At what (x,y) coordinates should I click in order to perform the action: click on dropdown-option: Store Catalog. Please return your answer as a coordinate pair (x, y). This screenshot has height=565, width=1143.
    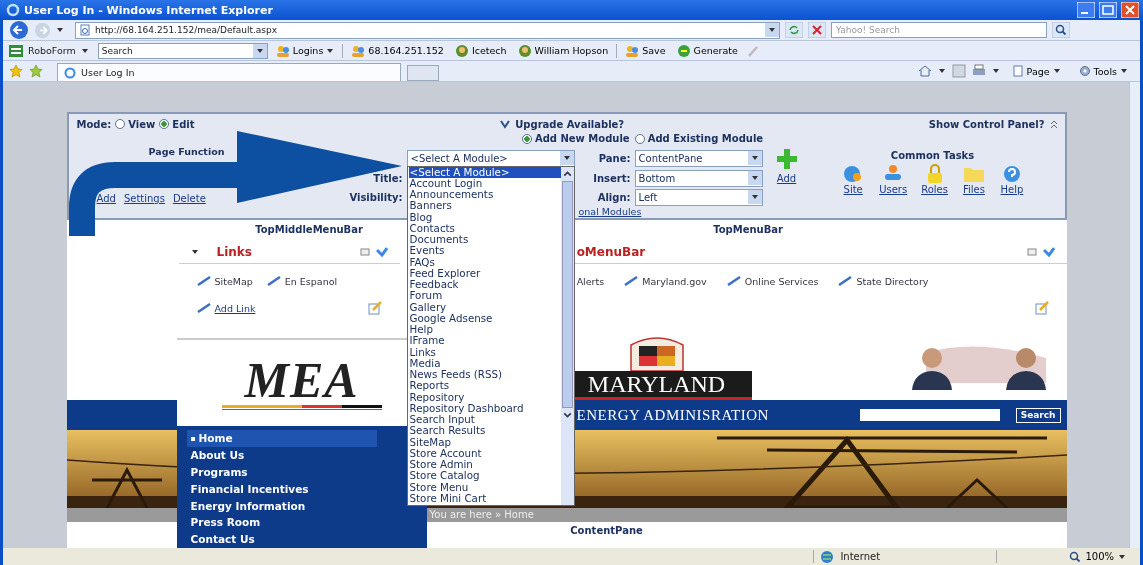
    Looking at the image, I should click on (484, 476).